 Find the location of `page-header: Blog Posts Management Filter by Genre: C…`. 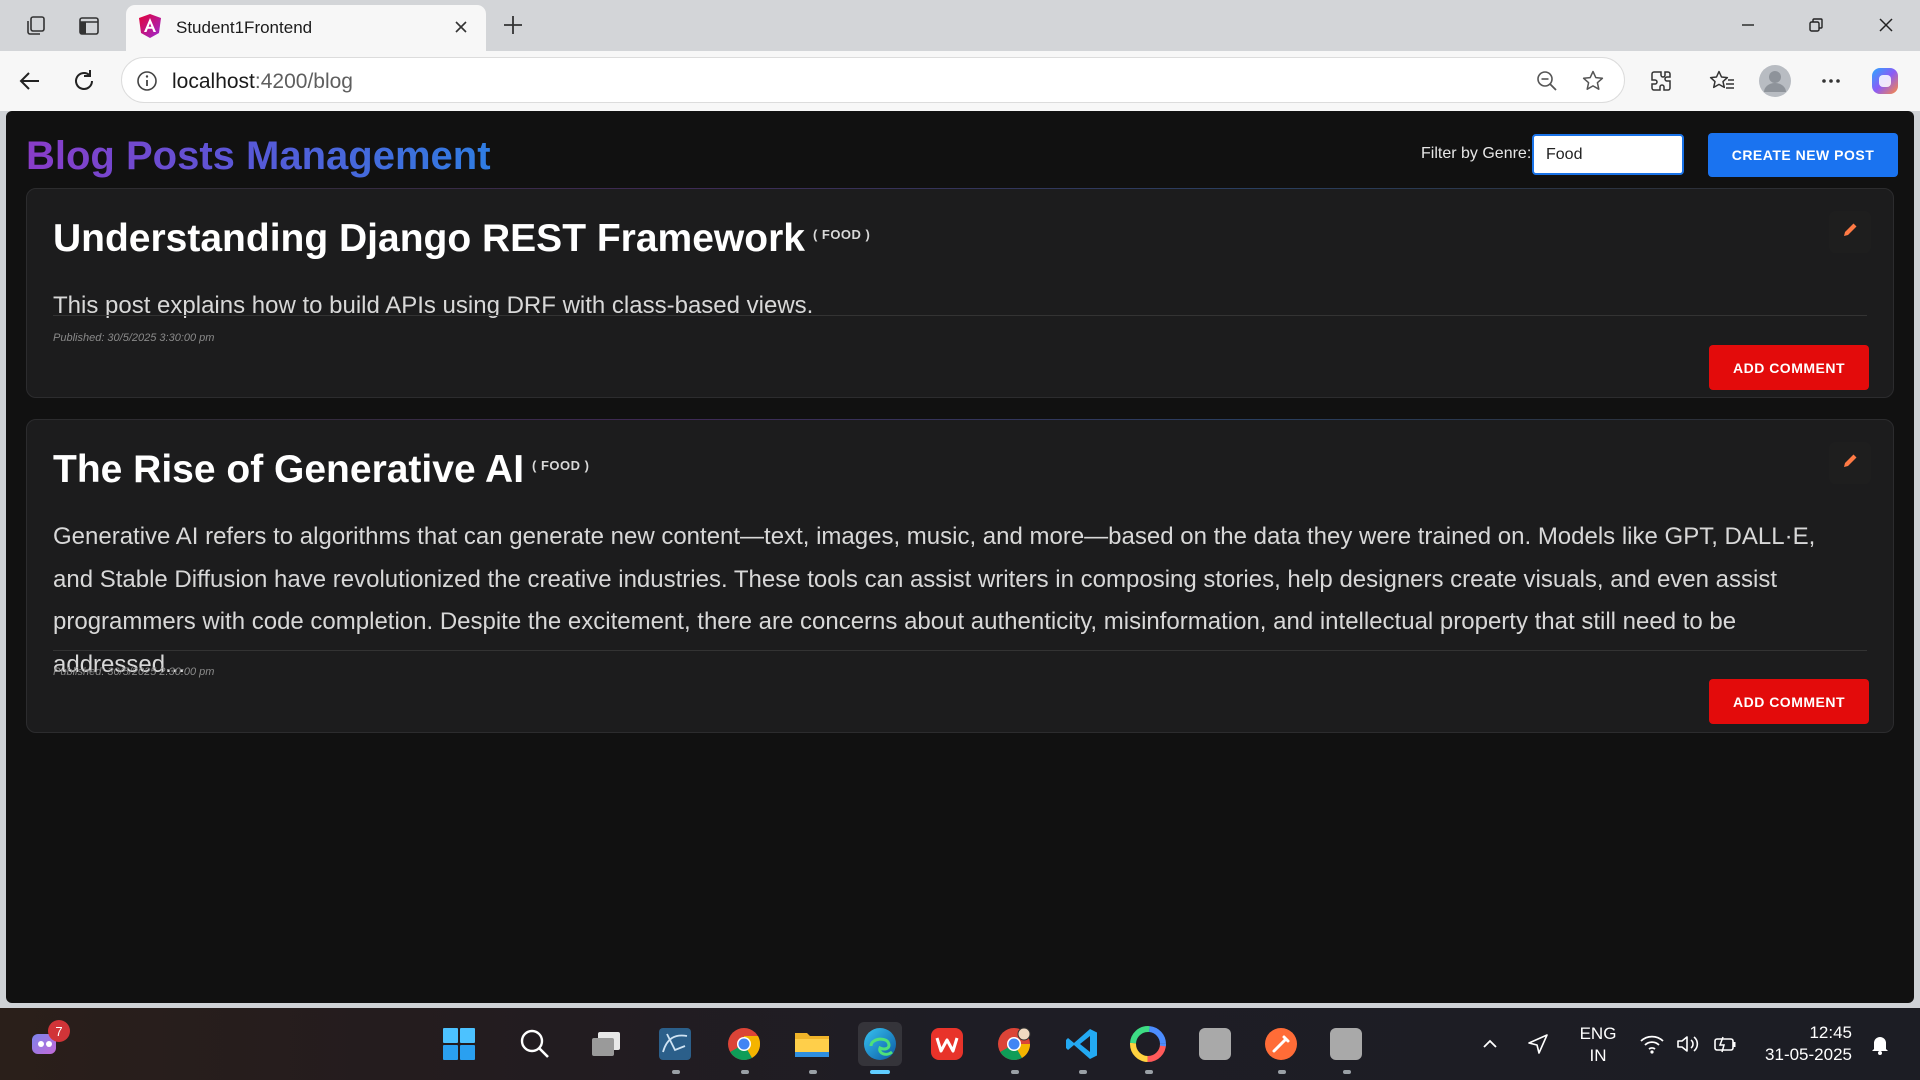

page-header: Blog Posts Management Filter by Genre: C… is located at coordinates (962, 155).